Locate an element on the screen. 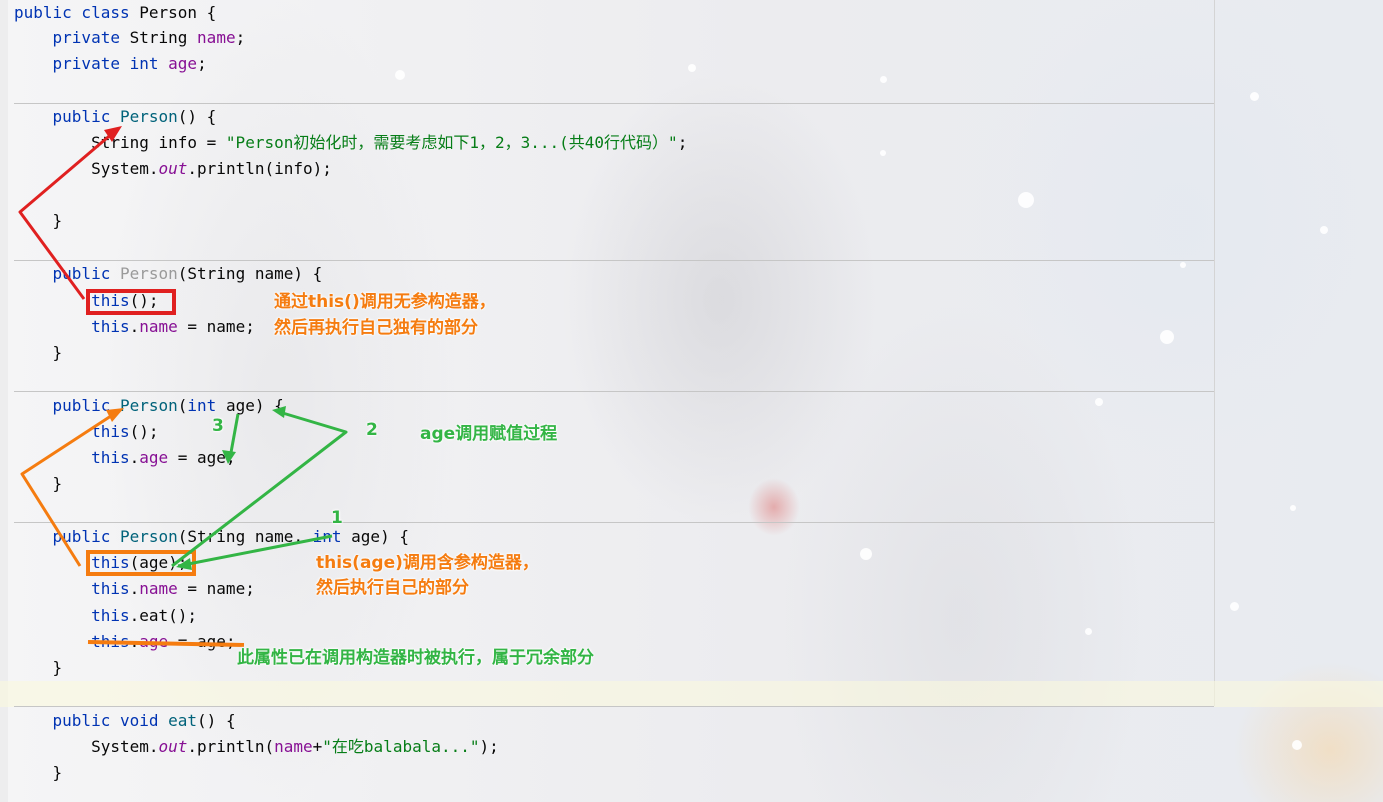 The width and height of the screenshot is (1383, 802). code-text: (age); is located at coordinates (158, 562).